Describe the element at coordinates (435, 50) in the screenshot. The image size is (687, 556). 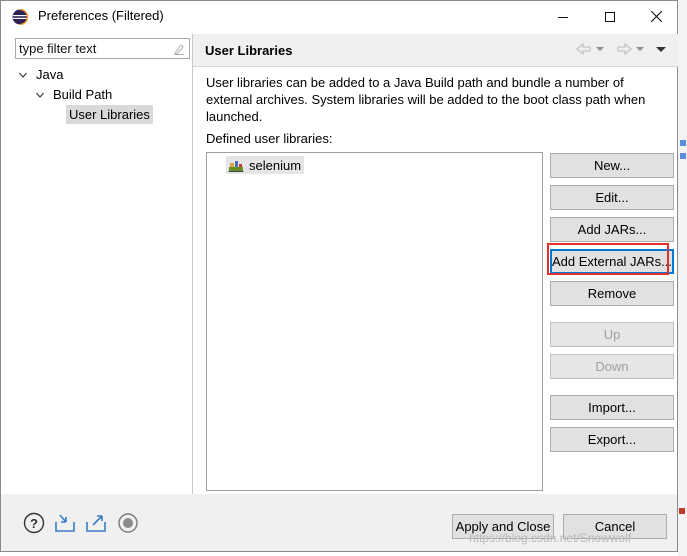
I see `page-header: User Libraries` at that location.